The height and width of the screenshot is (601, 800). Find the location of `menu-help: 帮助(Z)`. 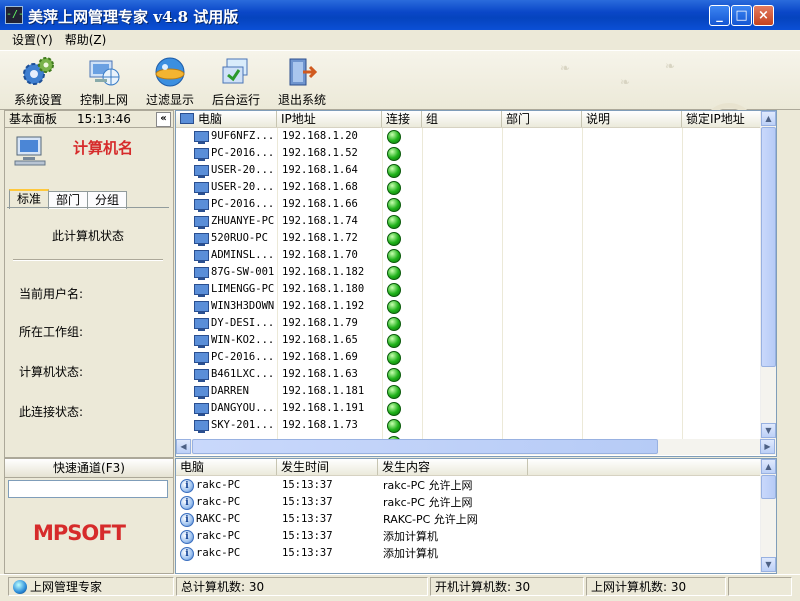

menu-help: 帮助(Z) is located at coordinates (86, 40).